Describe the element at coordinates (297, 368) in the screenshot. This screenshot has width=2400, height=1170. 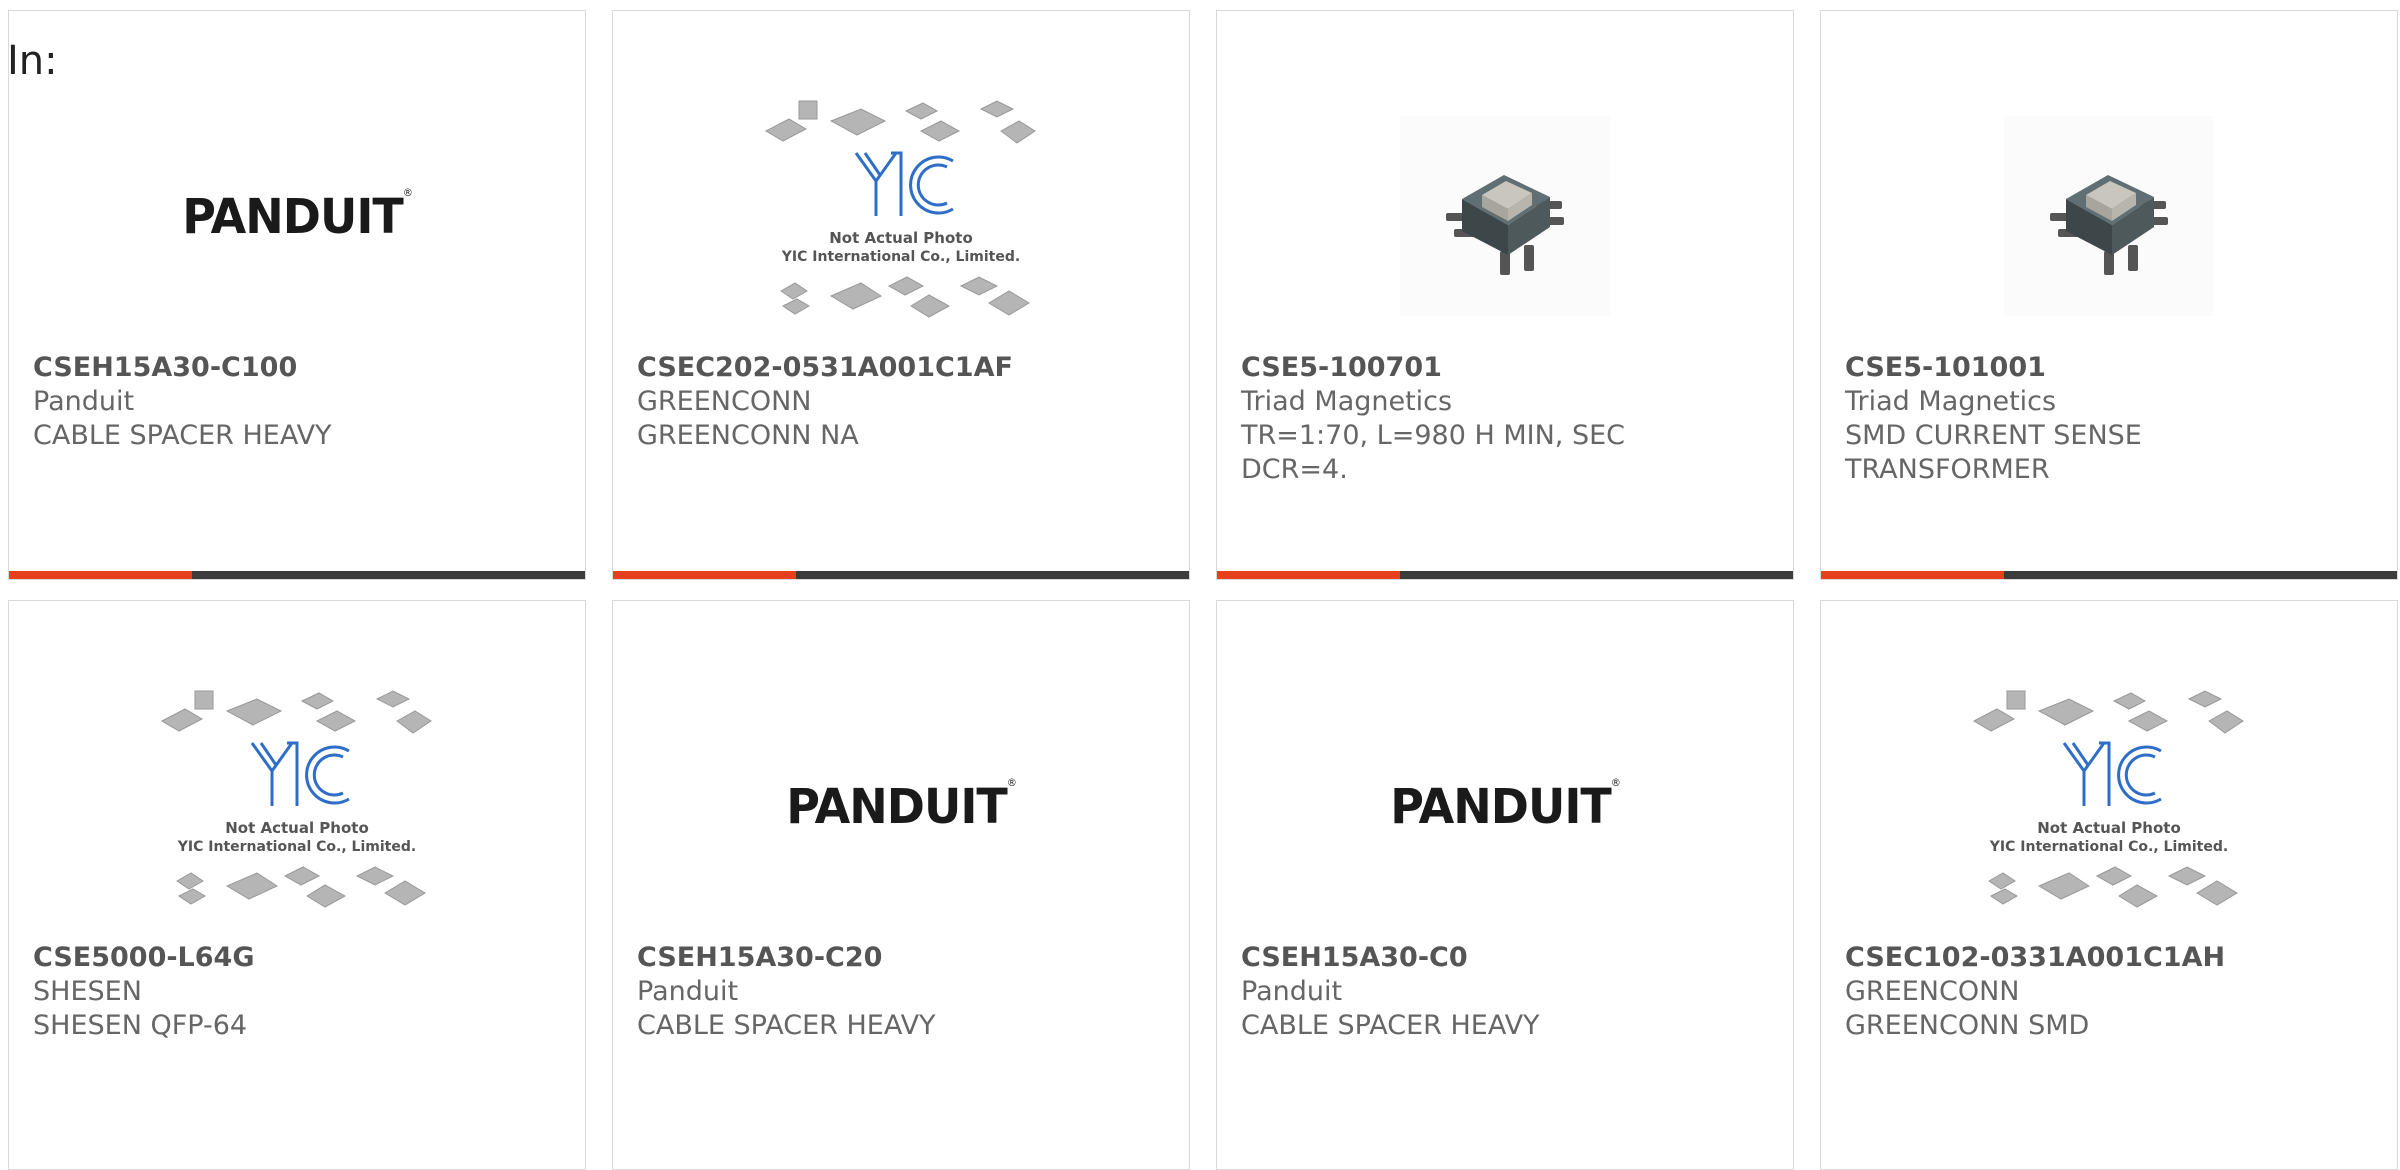
I see `part-number: CSEH15A30-C100` at that location.